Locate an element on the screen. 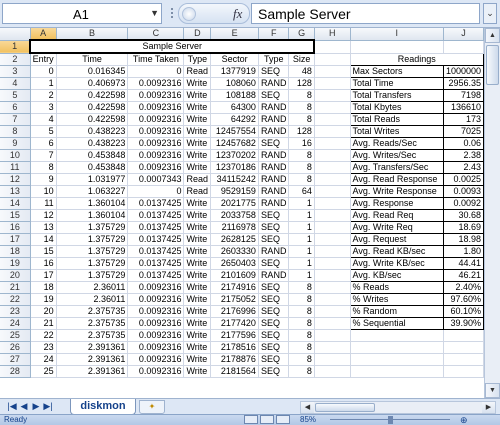 The image size is (500, 425). column-header: B is located at coordinates (92, 34).